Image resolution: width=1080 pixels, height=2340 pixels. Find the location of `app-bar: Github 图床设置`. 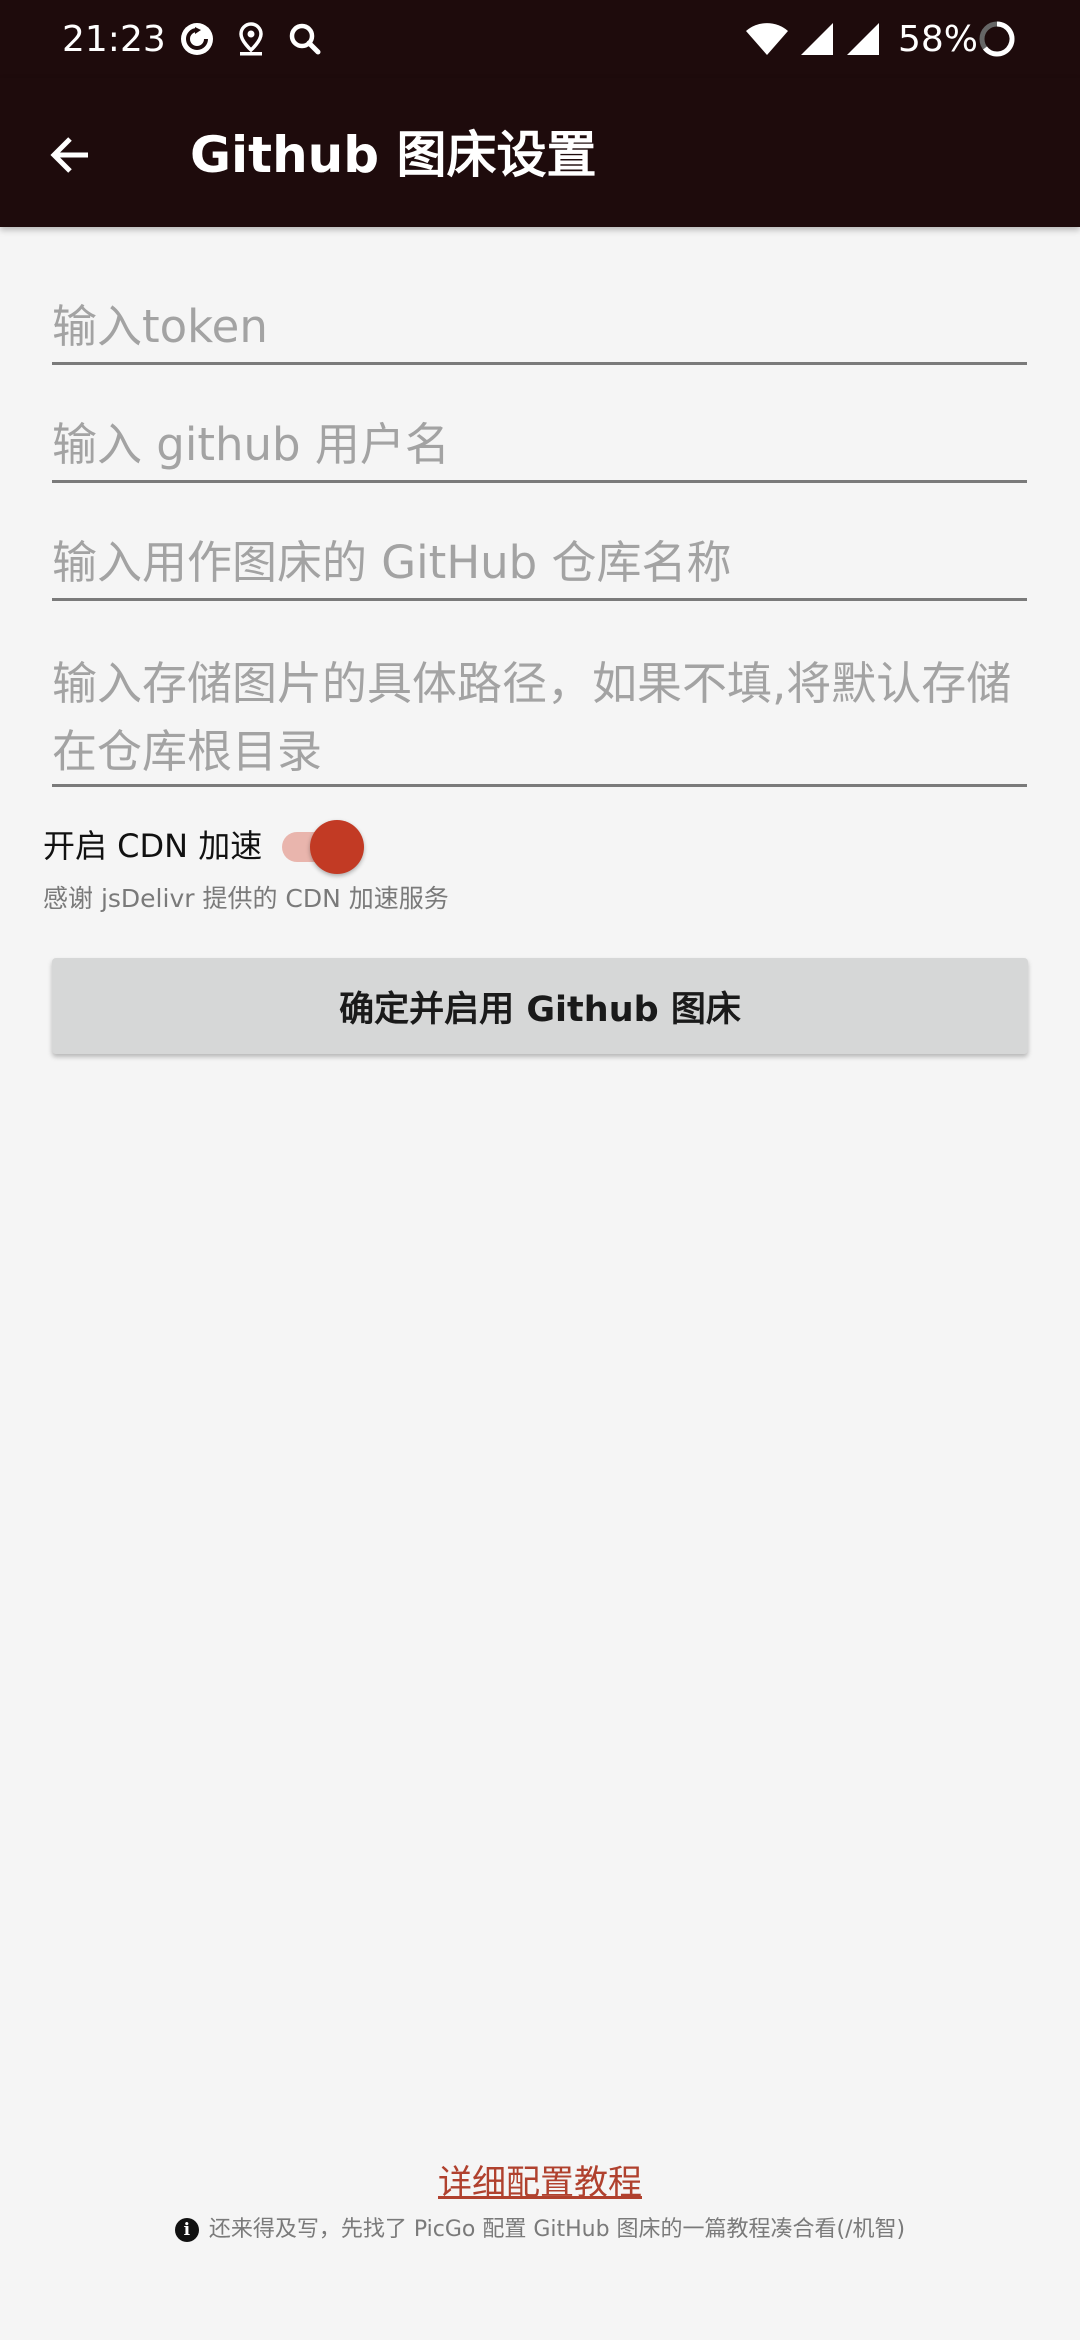

app-bar: Github 图床设置 is located at coordinates (540, 152).